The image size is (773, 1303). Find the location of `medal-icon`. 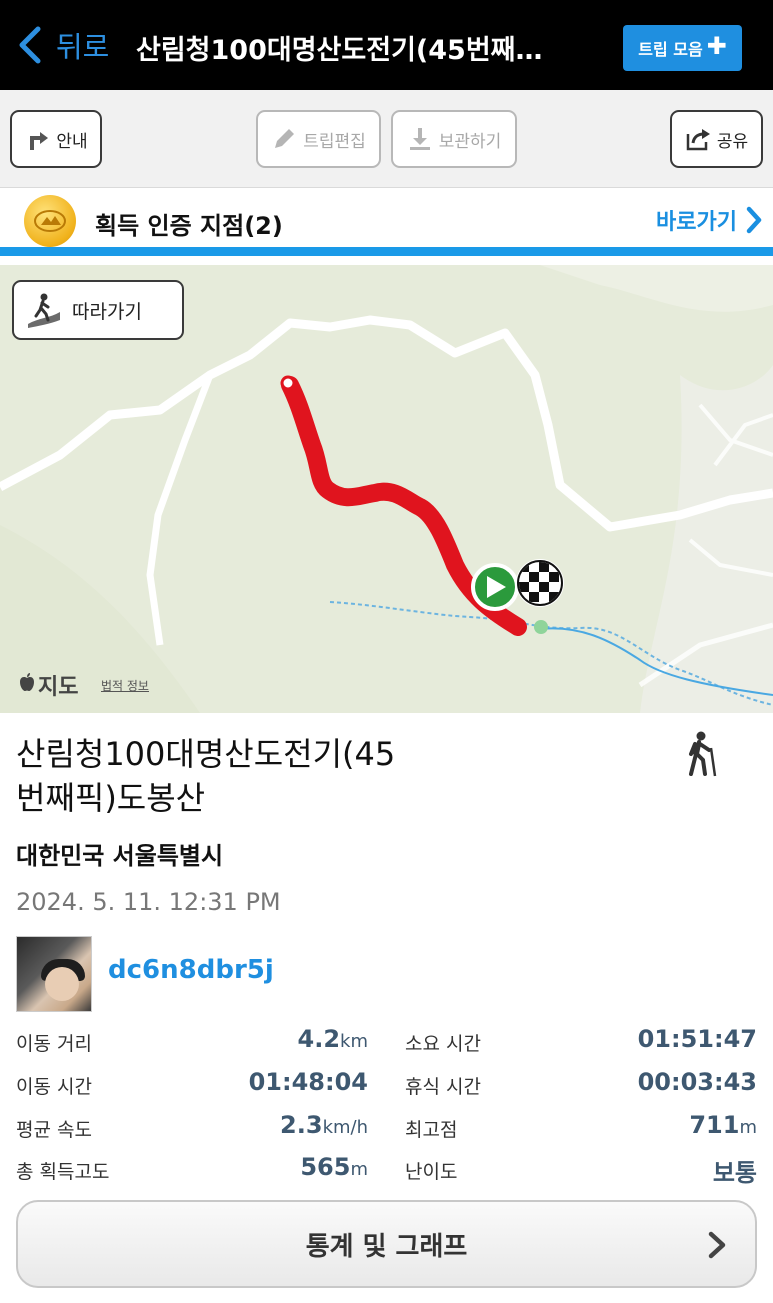

medal-icon is located at coordinates (50, 221).